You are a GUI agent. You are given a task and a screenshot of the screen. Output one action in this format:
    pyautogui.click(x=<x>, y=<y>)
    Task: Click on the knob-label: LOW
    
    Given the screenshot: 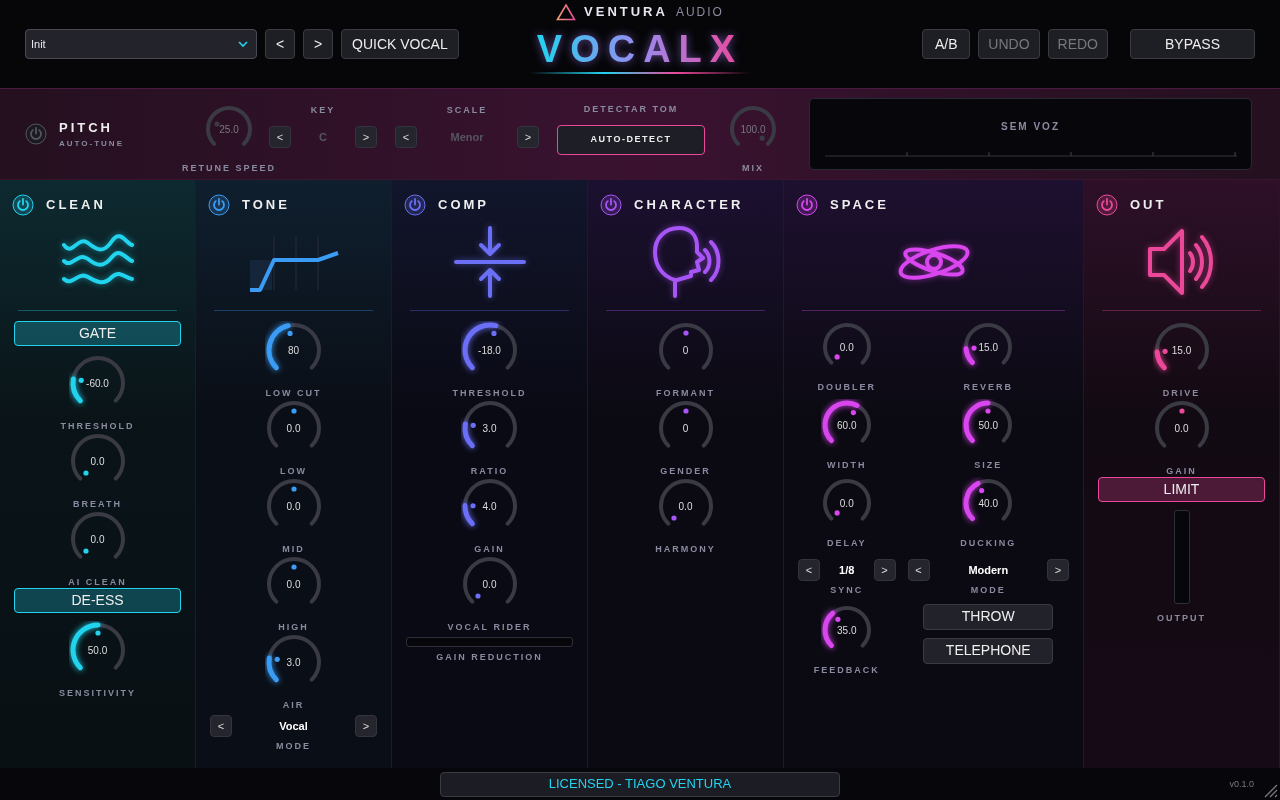 What is the action you would take?
    pyautogui.click(x=293, y=471)
    